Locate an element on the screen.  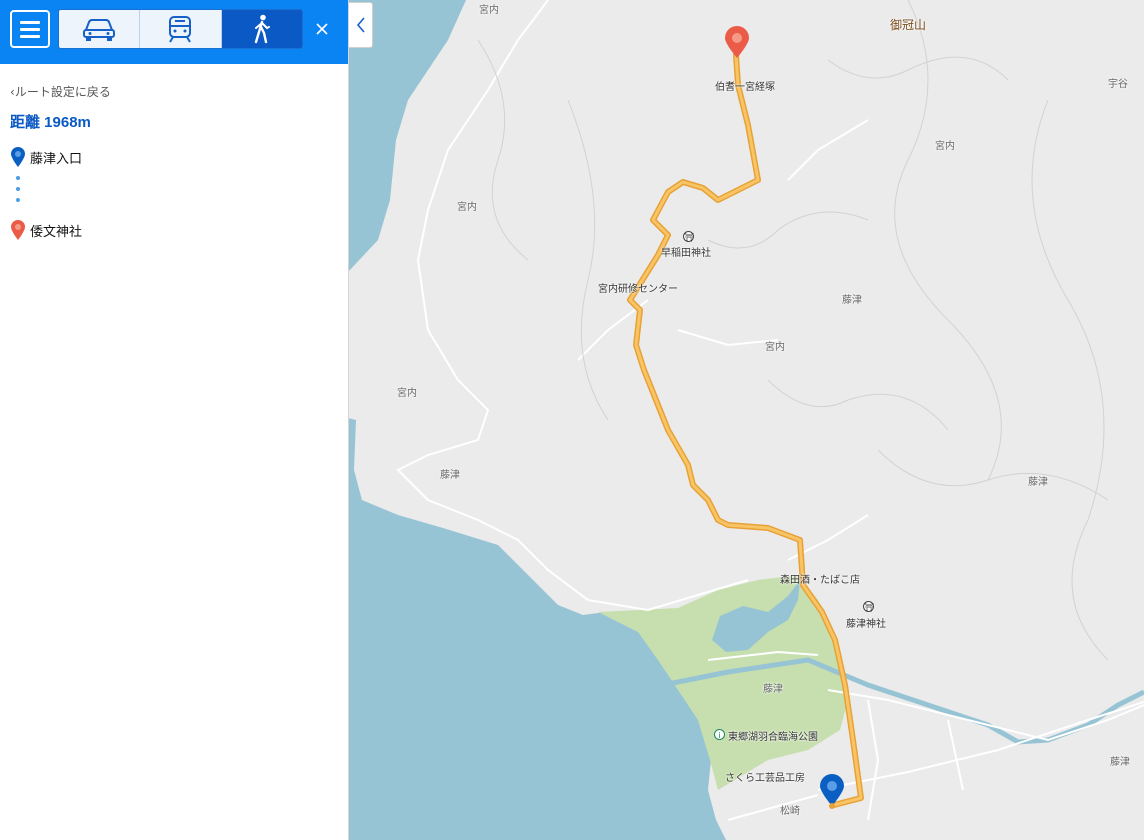
travel-mode-selector is located at coordinates (180, 29).